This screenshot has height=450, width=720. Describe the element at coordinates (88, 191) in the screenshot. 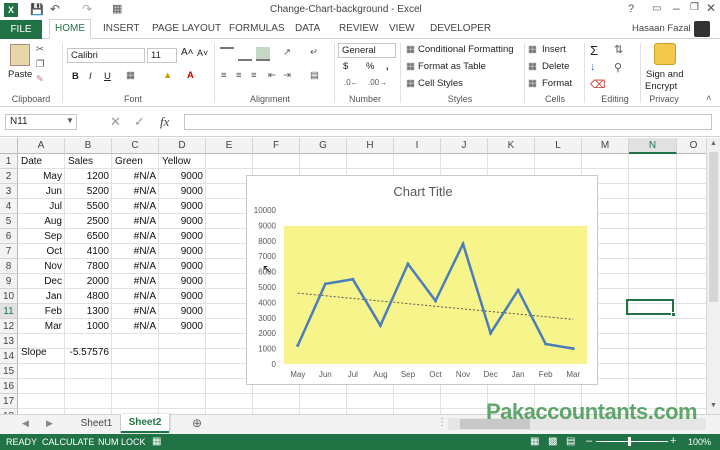

I see `table-cell: 5200` at that location.